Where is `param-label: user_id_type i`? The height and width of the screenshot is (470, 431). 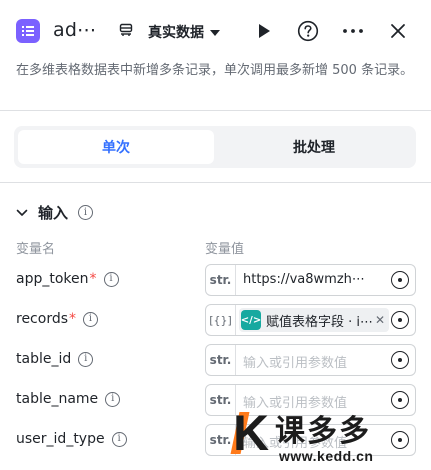 param-label: user_id_type i is located at coordinates (71, 439).